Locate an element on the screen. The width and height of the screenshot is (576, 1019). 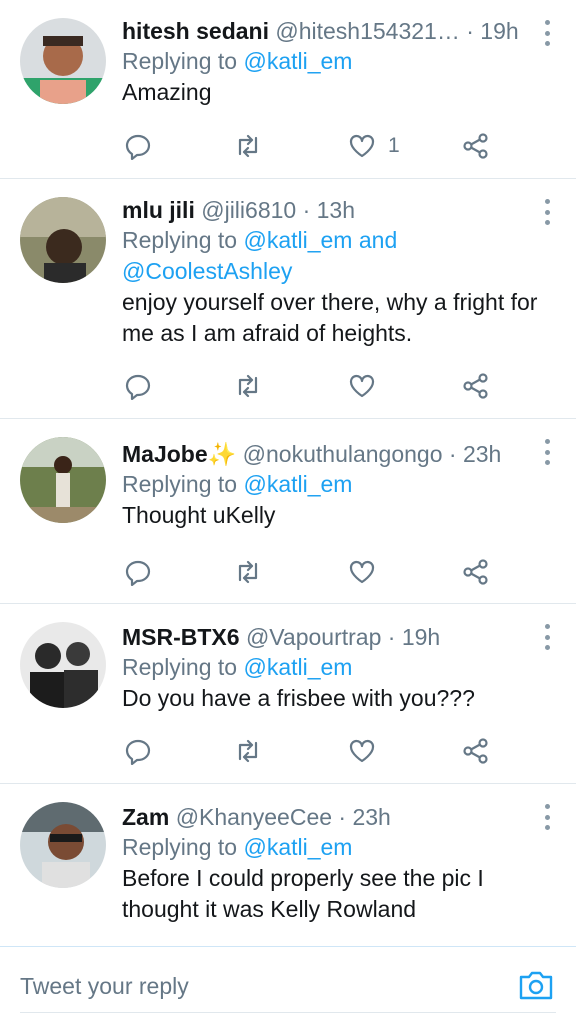
tweet-header: mlu jili @jili6810 · 13h is located at coordinates (339, 210).